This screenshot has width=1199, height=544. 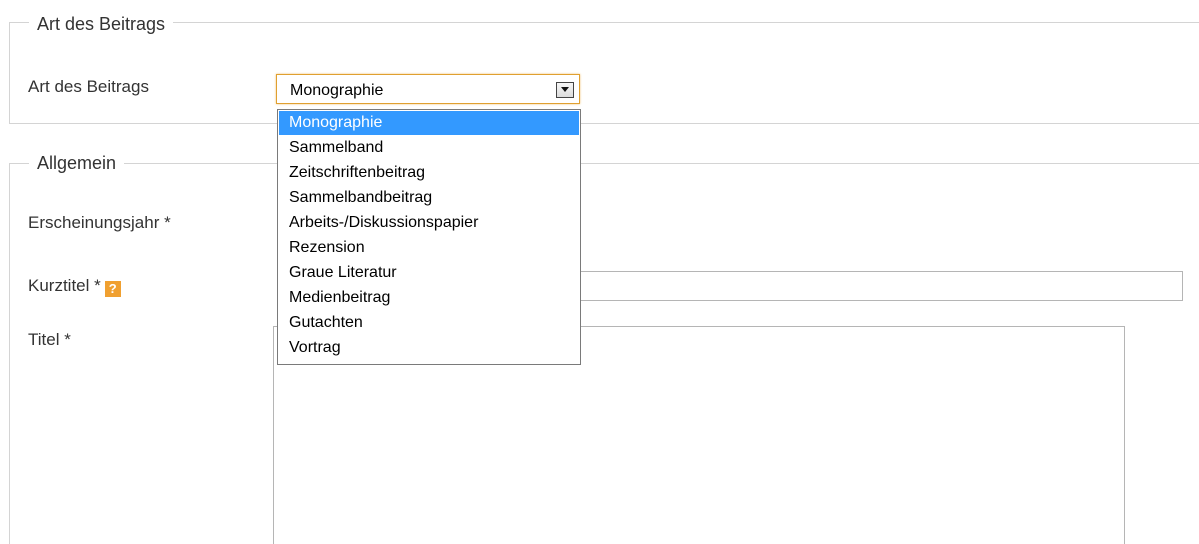 What do you see at coordinates (429, 348) in the screenshot?
I see `dropdown-option: Vortrag` at bounding box center [429, 348].